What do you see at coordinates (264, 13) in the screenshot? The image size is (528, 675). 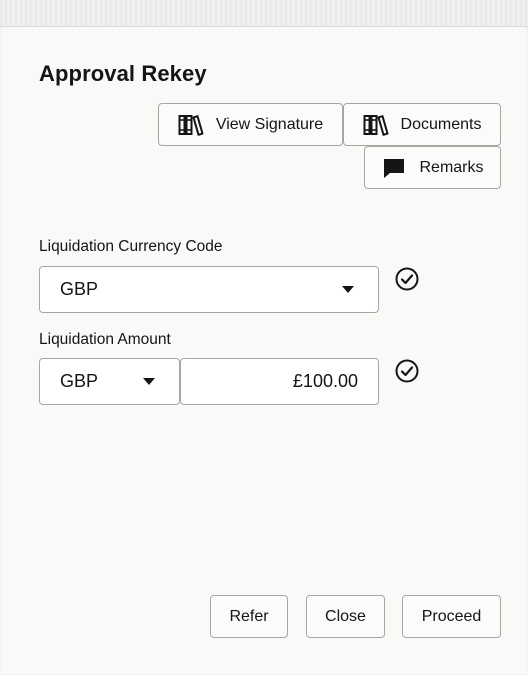 I see `top-strip` at bounding box center [264, 13].